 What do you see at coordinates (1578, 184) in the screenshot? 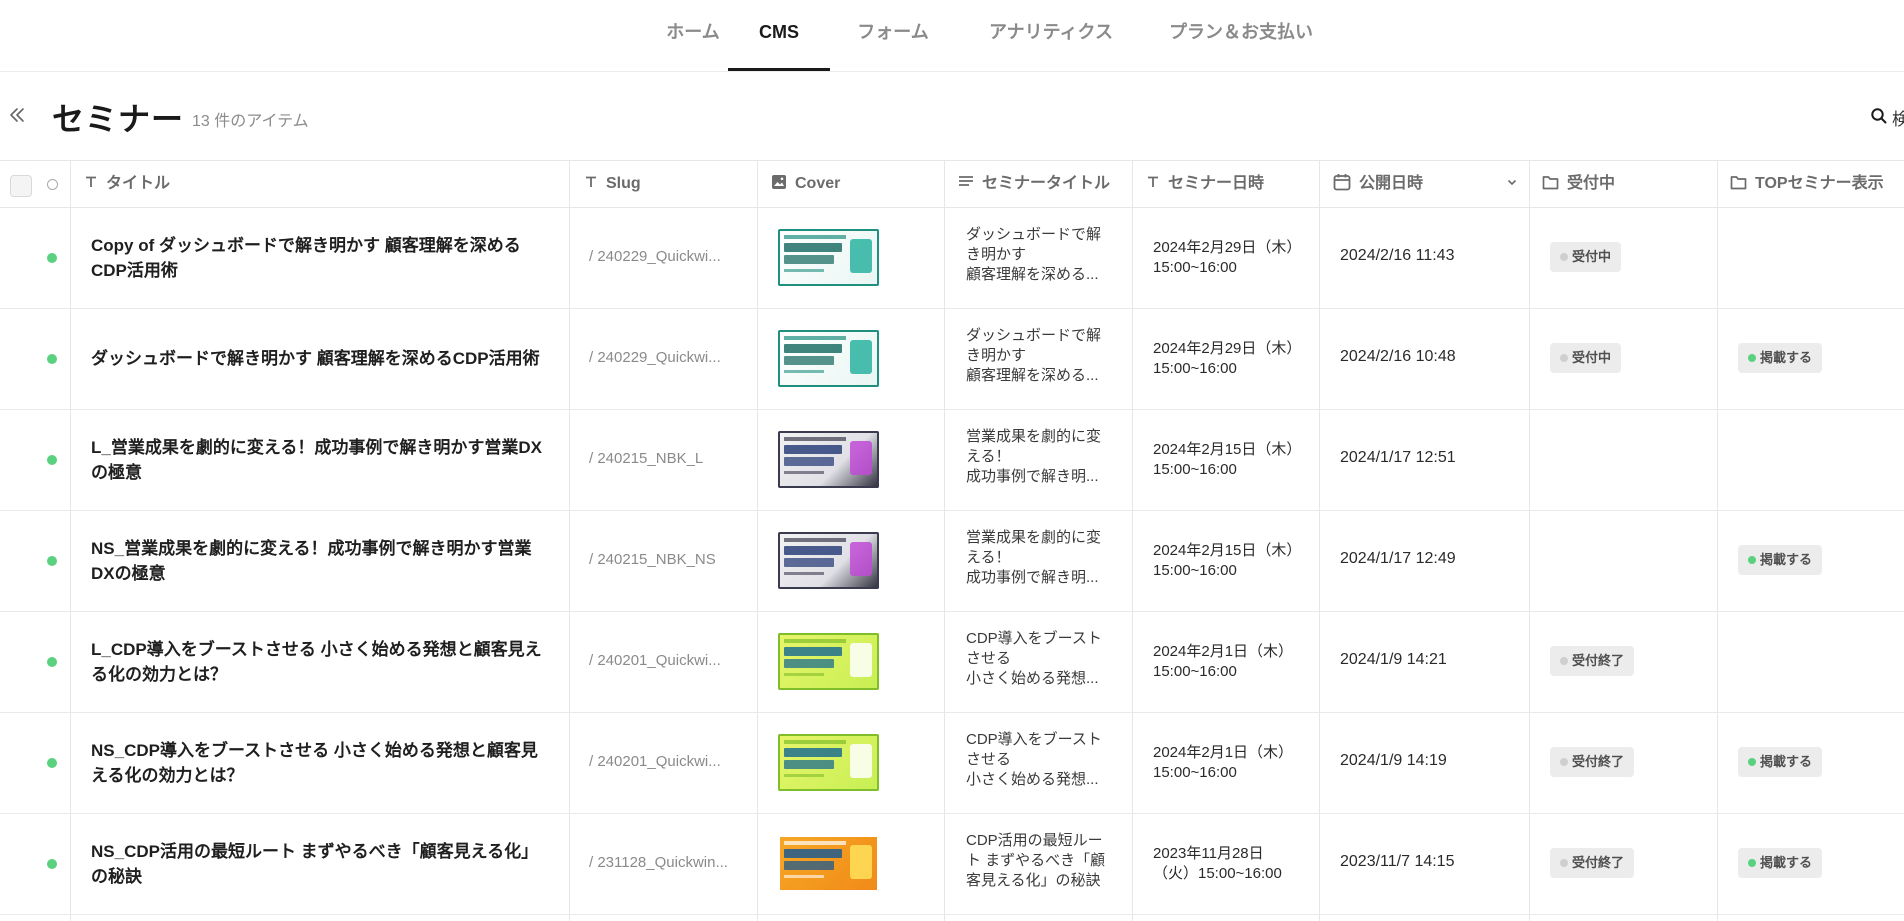
I see `column-header-accepting: 受付中` at bounding box center [1578, 184].